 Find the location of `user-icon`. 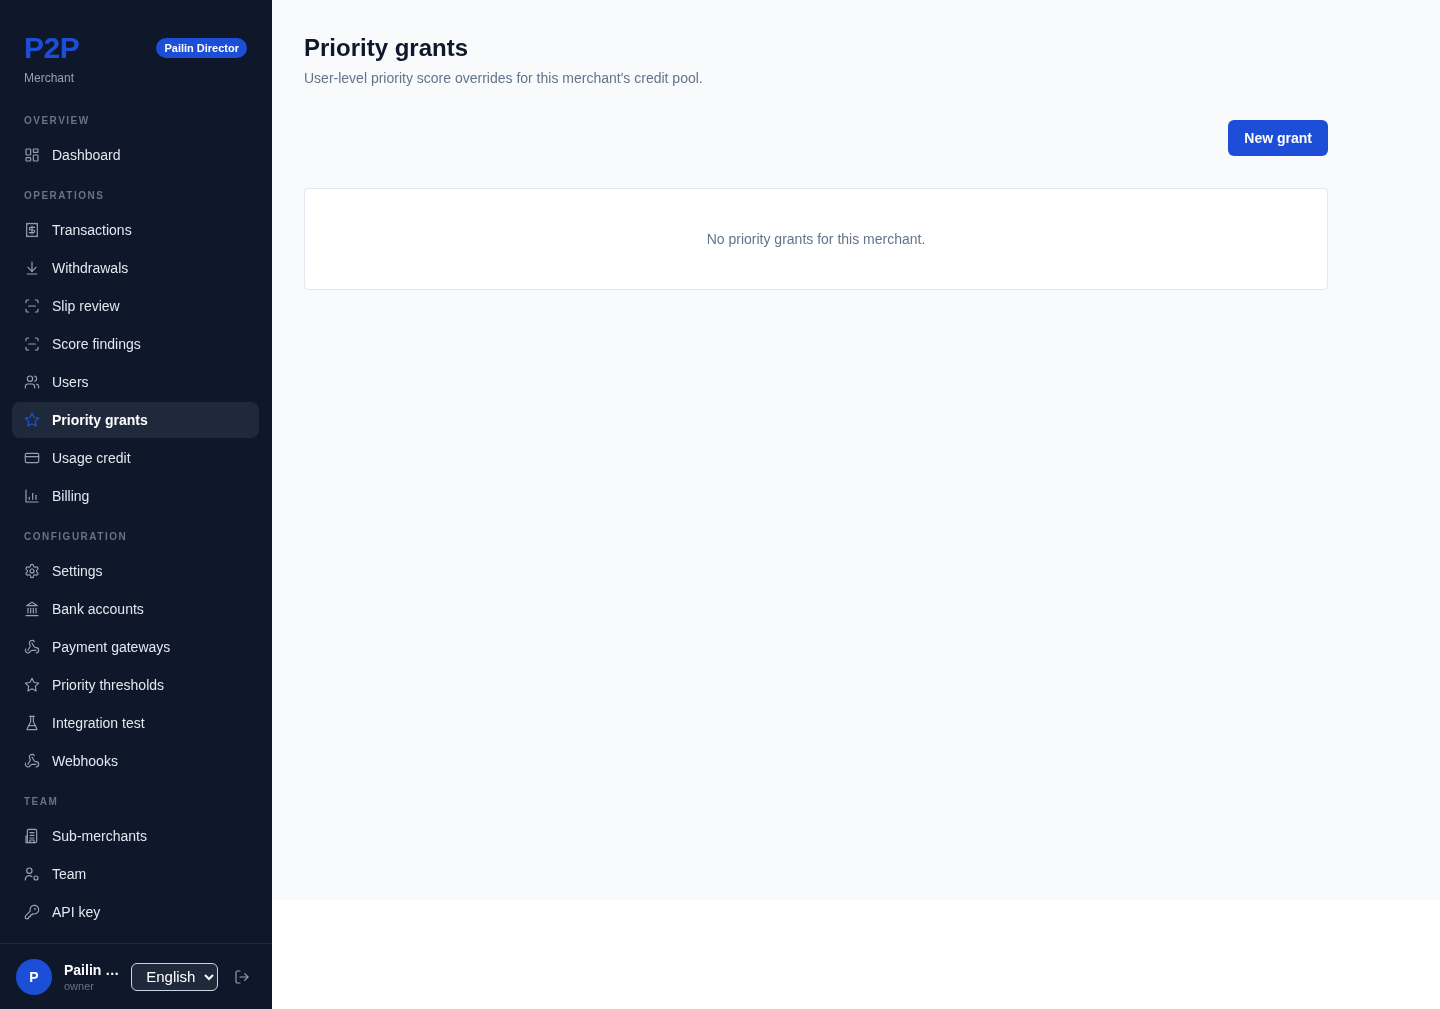

user-icon is located at coordinates (32, 874).